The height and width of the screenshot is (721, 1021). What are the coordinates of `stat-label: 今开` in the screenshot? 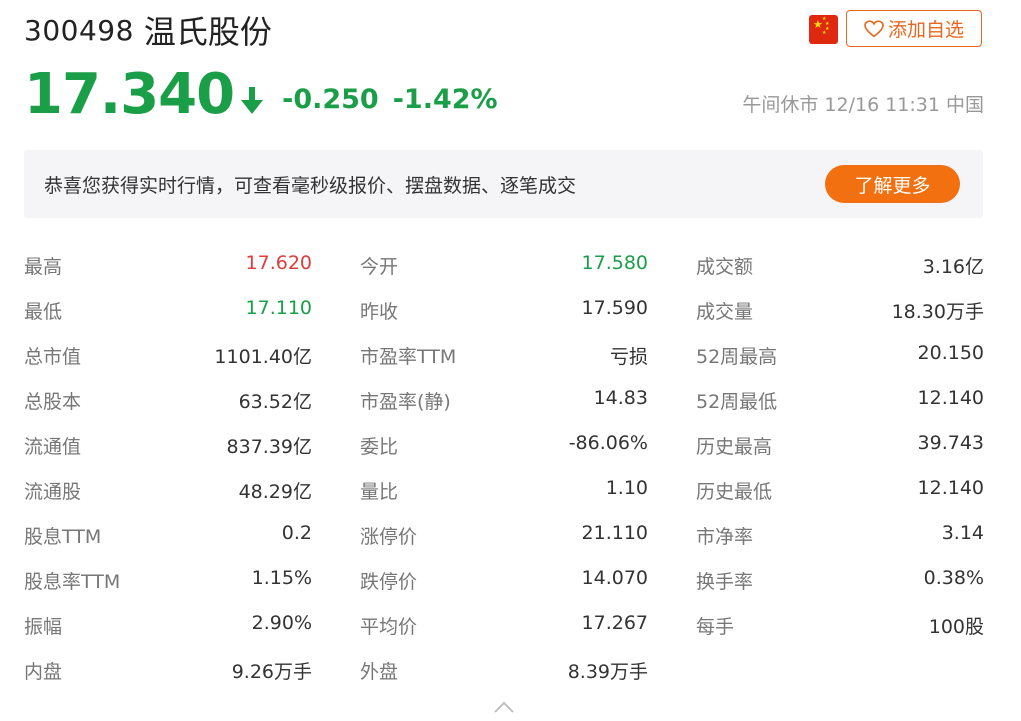 It's located at (379, 267).